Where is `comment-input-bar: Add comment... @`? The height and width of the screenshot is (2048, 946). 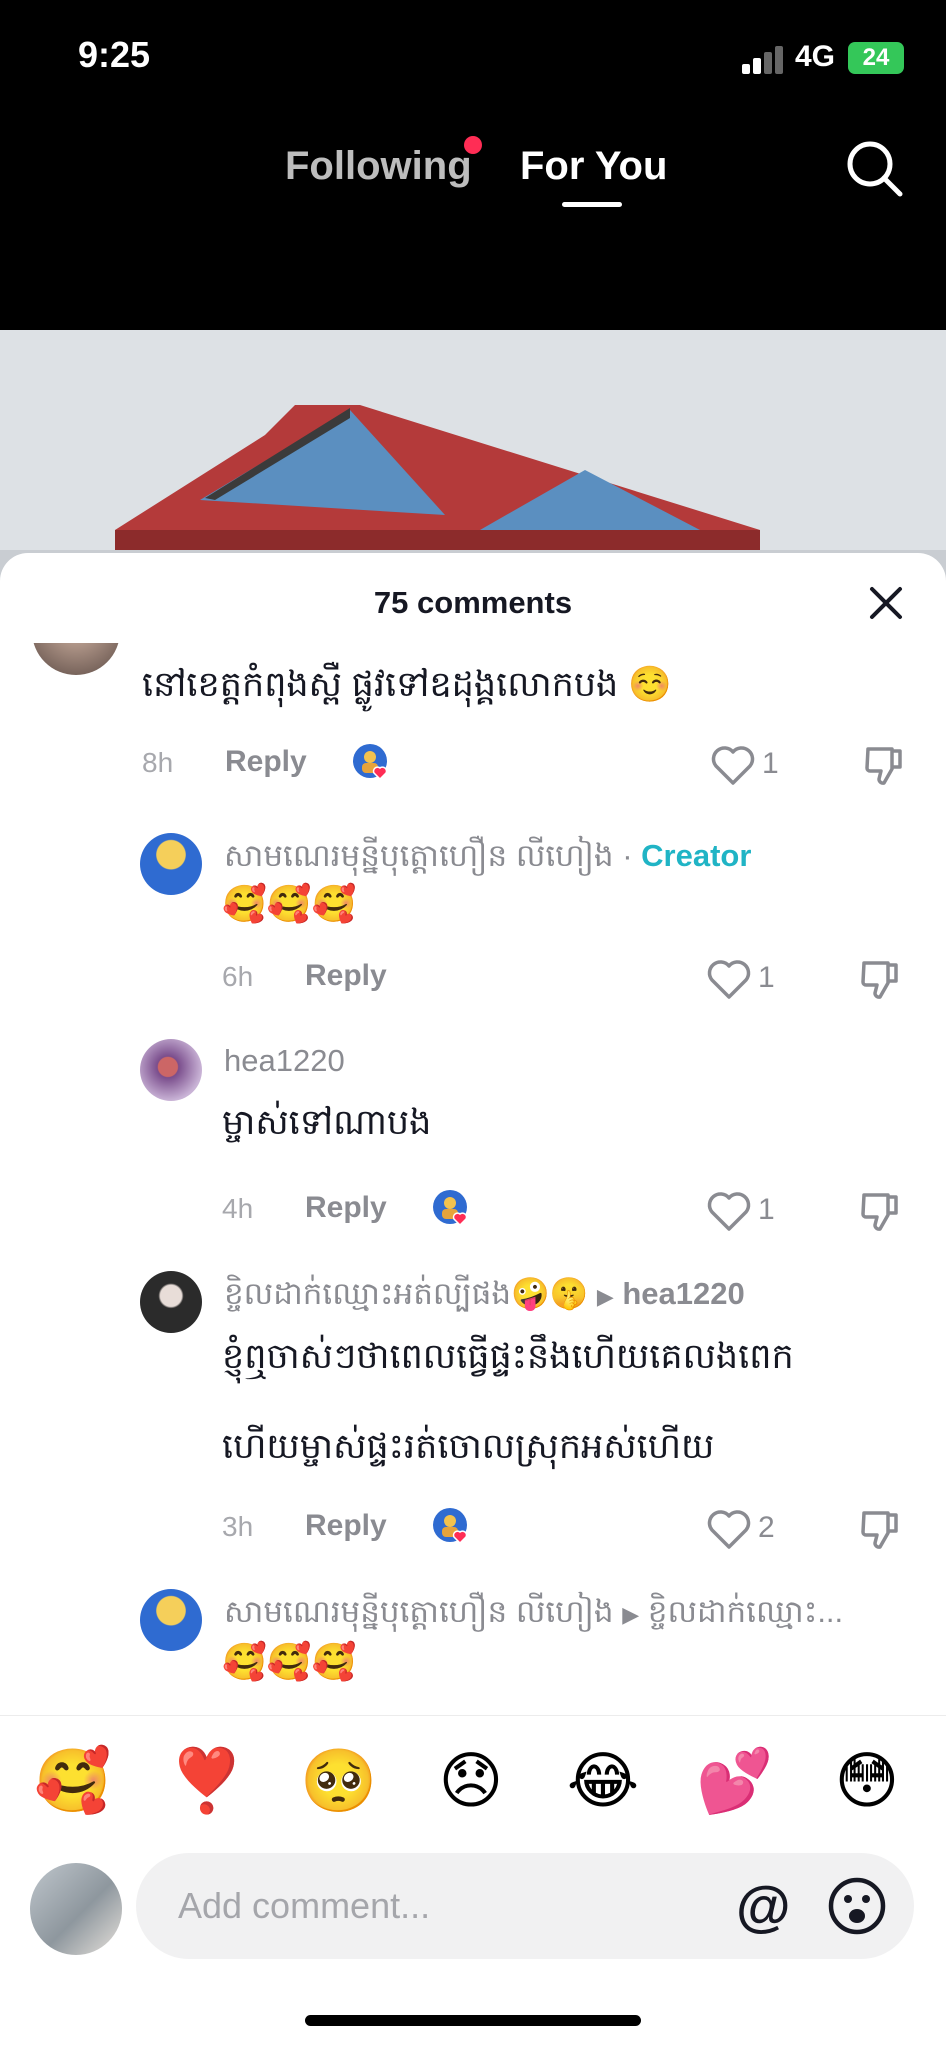
comment-input-bar: Add comment... @ is located at coordinates (473, 1920).